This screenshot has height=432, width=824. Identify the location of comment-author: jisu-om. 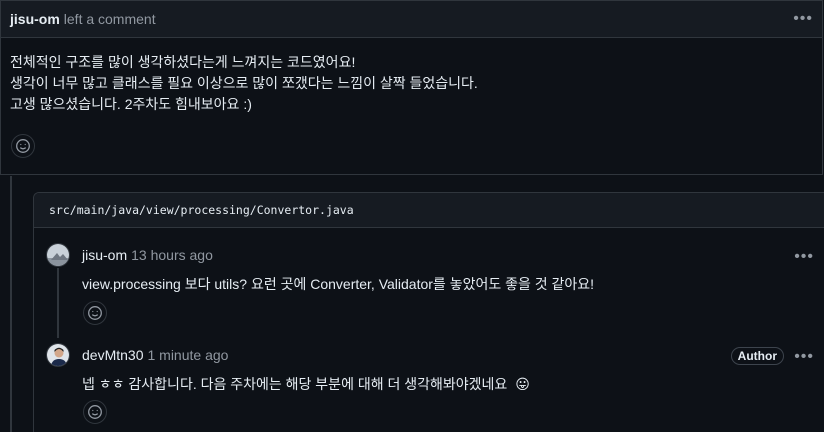
(35, 19).